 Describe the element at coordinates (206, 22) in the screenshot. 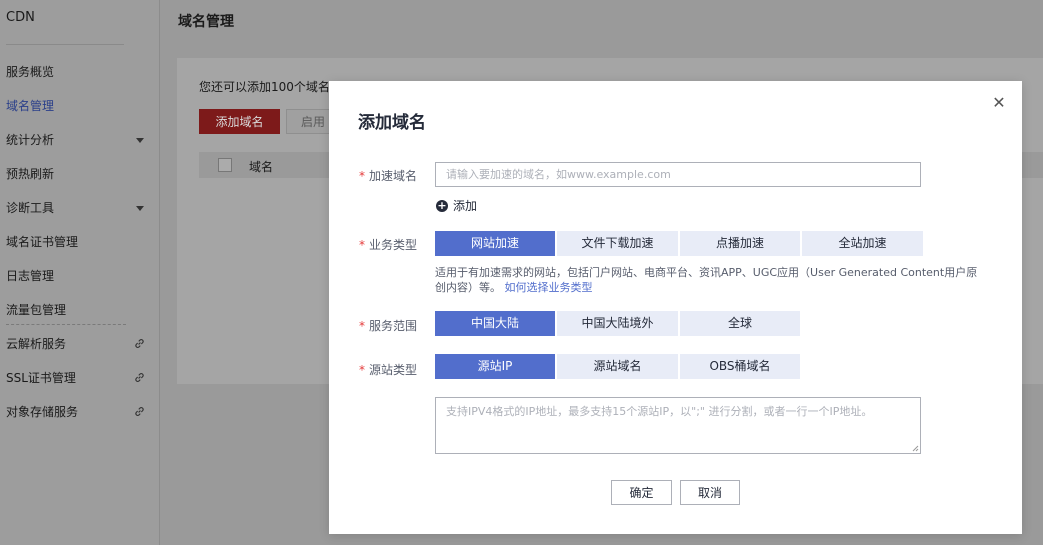

I see `page-title: 域名管理` at that location.